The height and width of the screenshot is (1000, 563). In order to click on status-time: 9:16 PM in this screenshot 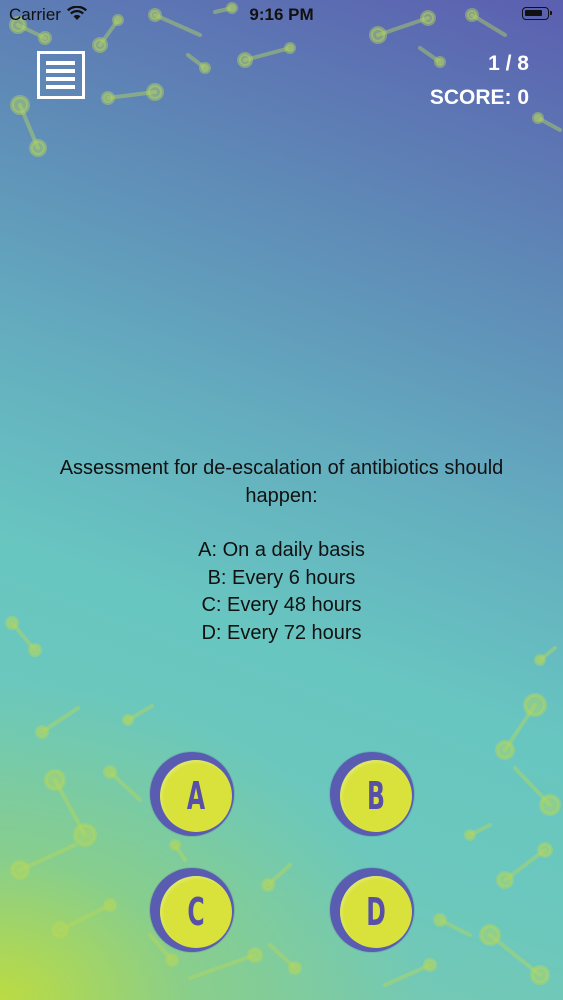, I will do `click(281, 14)`.